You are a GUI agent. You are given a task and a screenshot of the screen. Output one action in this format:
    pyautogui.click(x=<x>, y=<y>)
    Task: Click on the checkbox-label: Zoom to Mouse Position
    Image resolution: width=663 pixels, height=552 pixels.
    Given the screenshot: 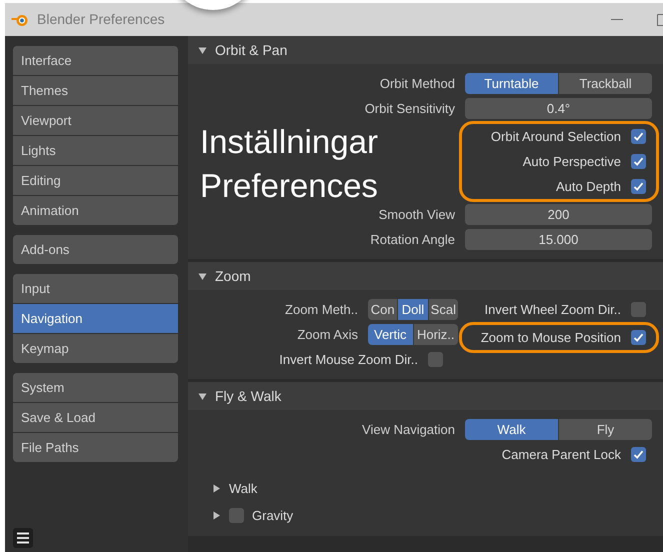 What is the action you would take?
    pyautogui.click(x=550, y=337)
    